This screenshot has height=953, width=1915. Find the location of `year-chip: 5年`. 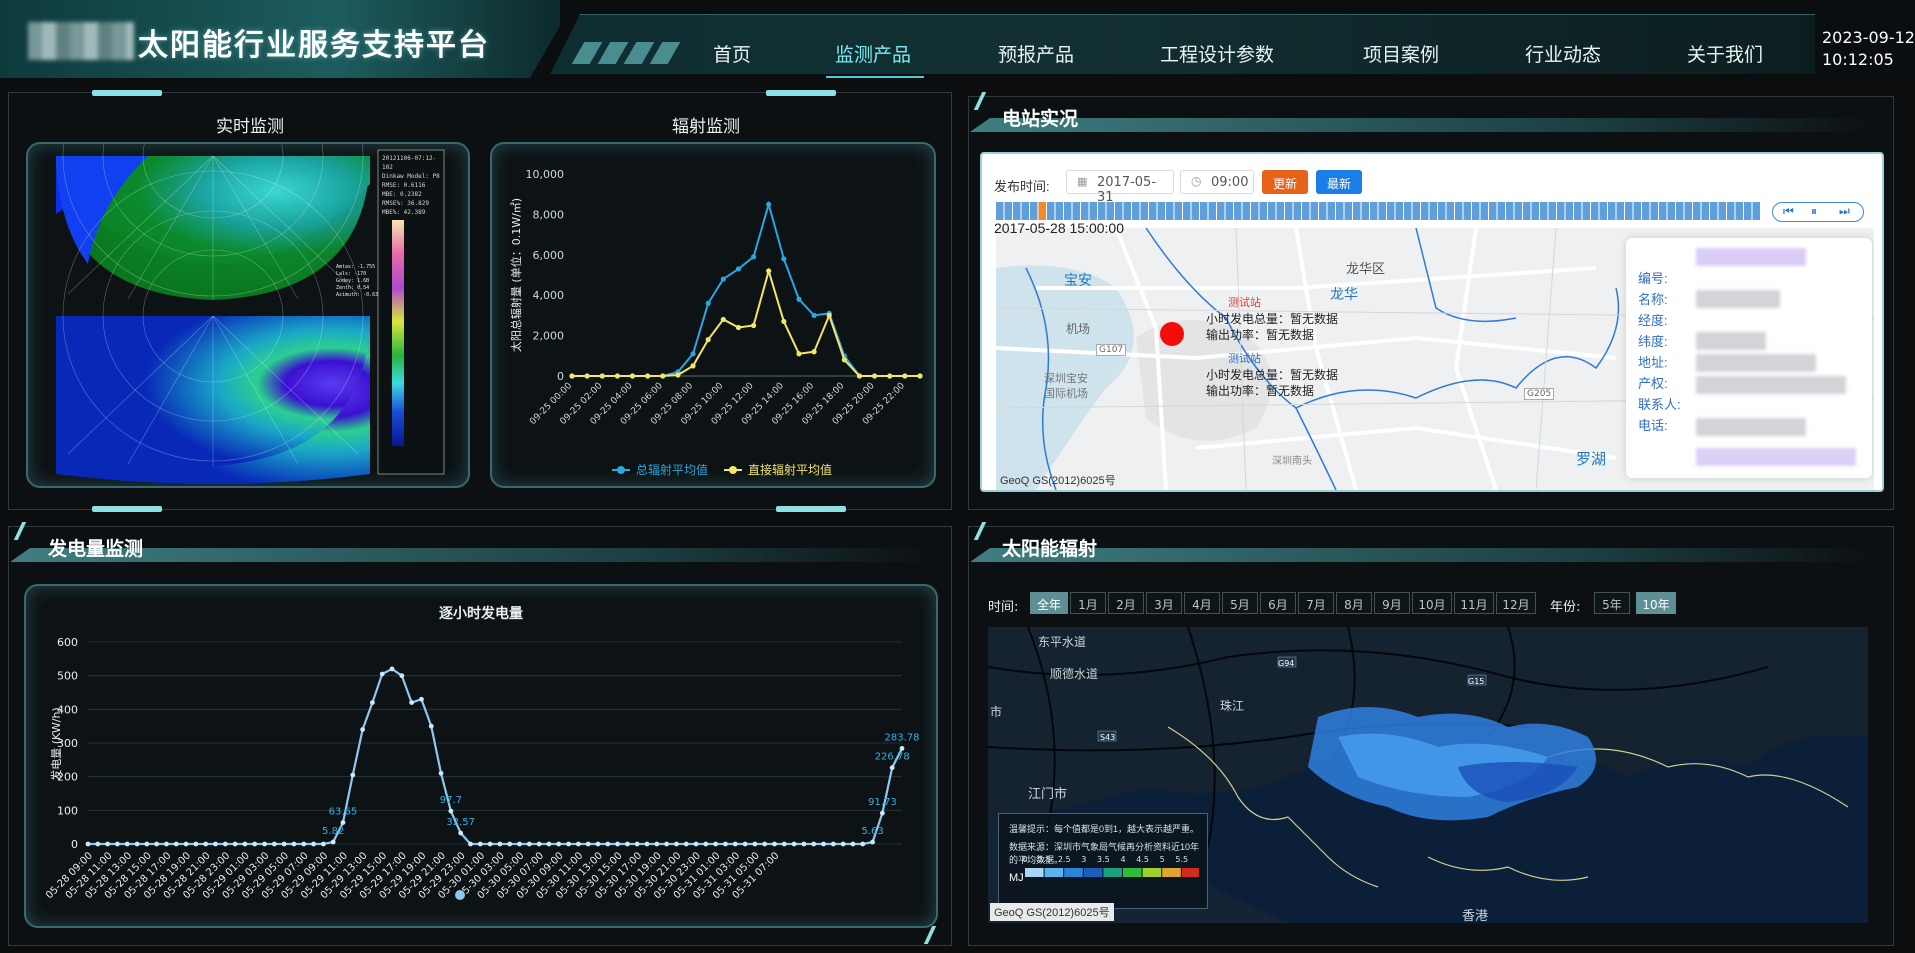

year-chip: 5年 is located at coordinates (1612, 603).